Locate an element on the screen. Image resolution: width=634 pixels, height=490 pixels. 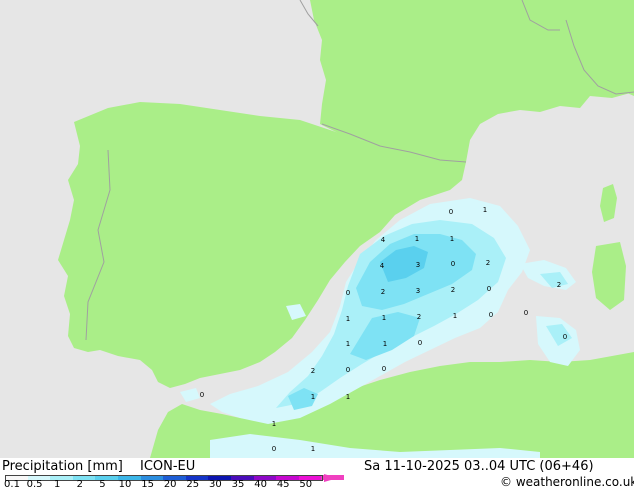
legend-tick-label: 1 is located at coordinates (57, 484).